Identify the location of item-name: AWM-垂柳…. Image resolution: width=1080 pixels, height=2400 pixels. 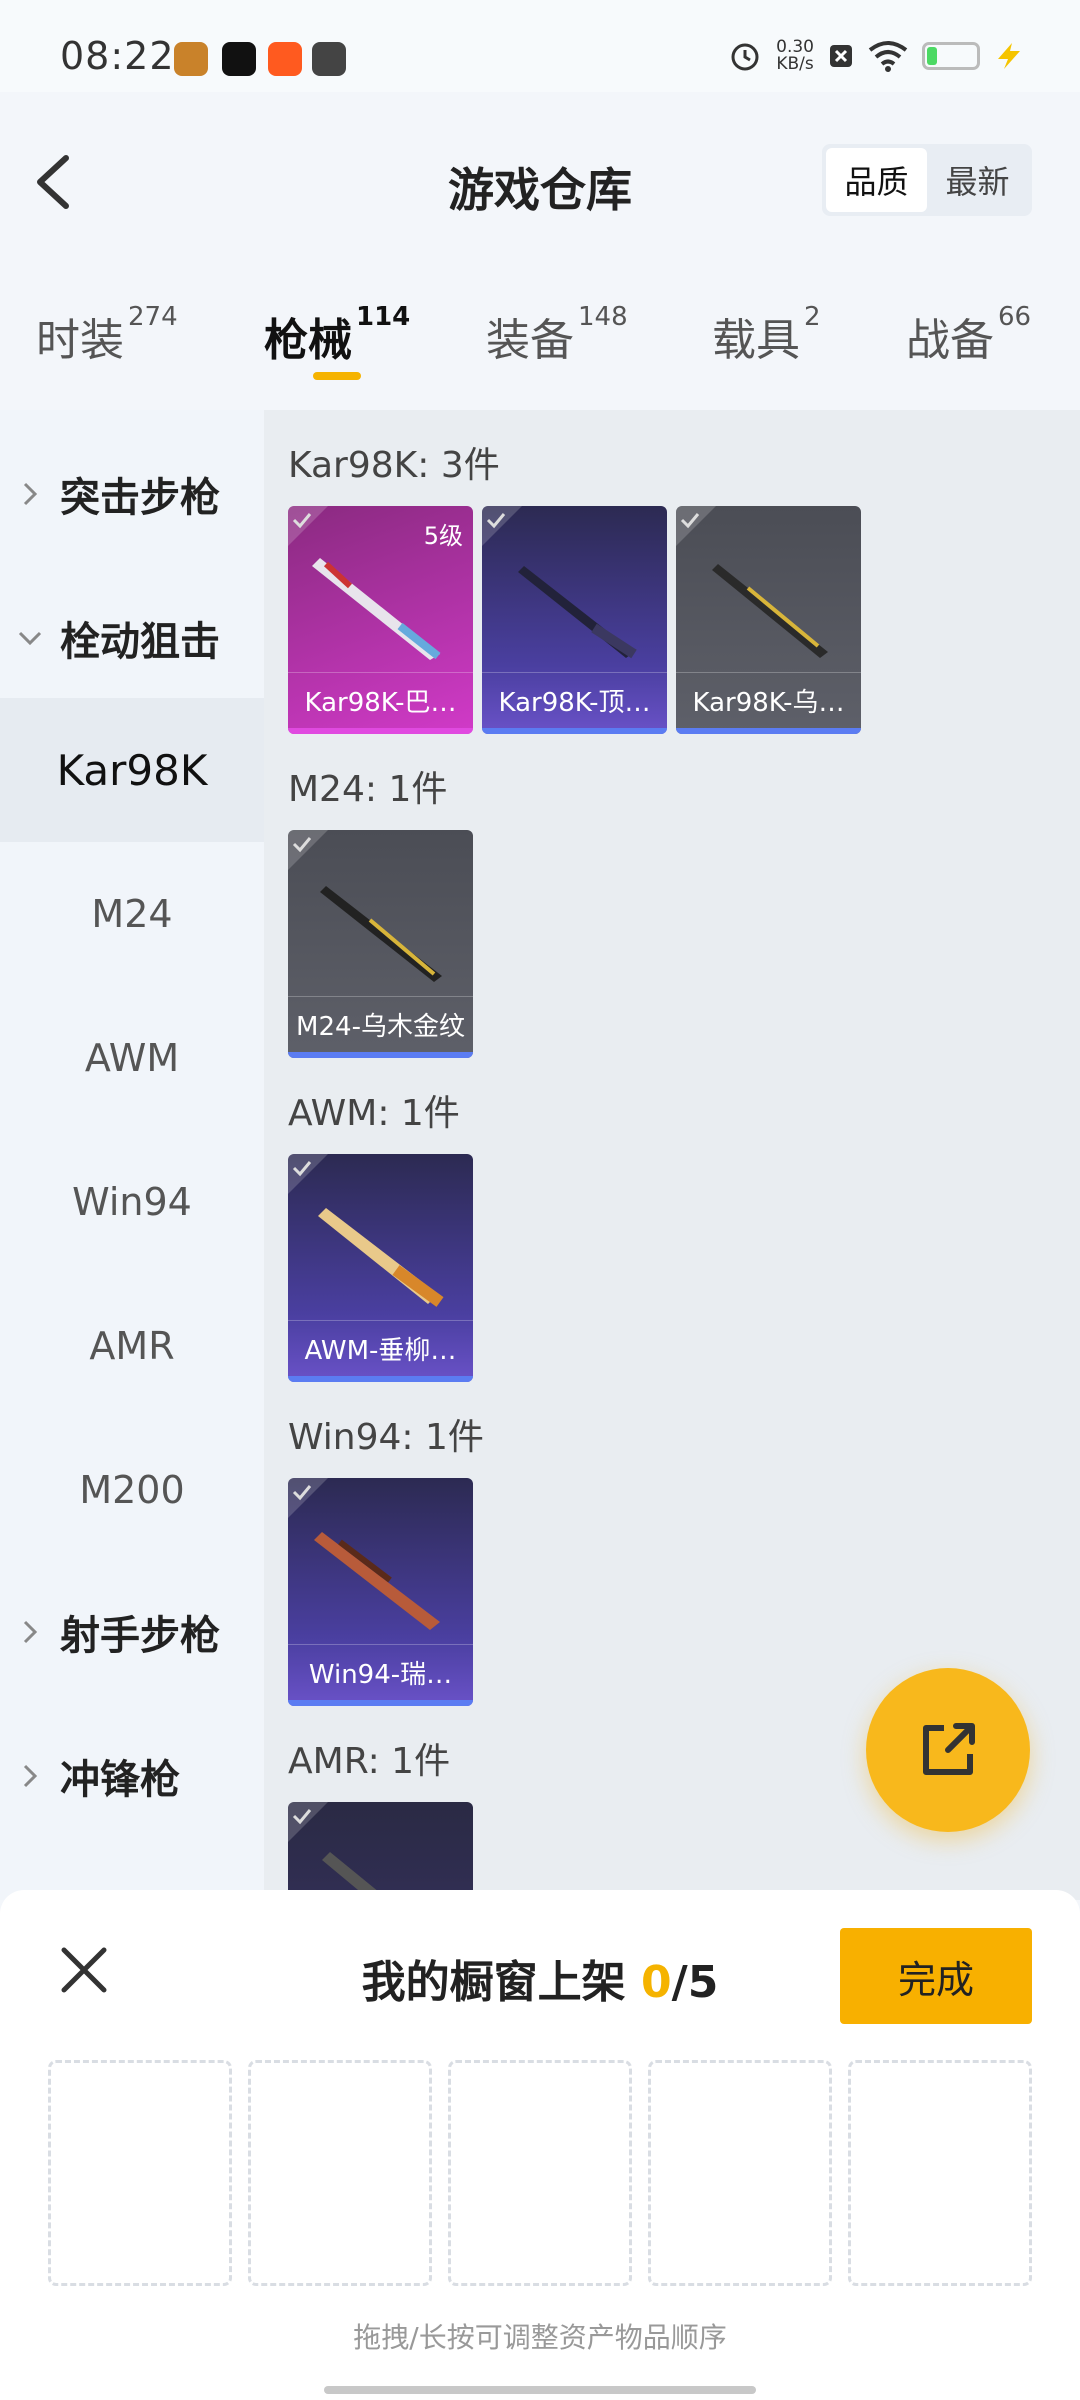
(380, 1348).